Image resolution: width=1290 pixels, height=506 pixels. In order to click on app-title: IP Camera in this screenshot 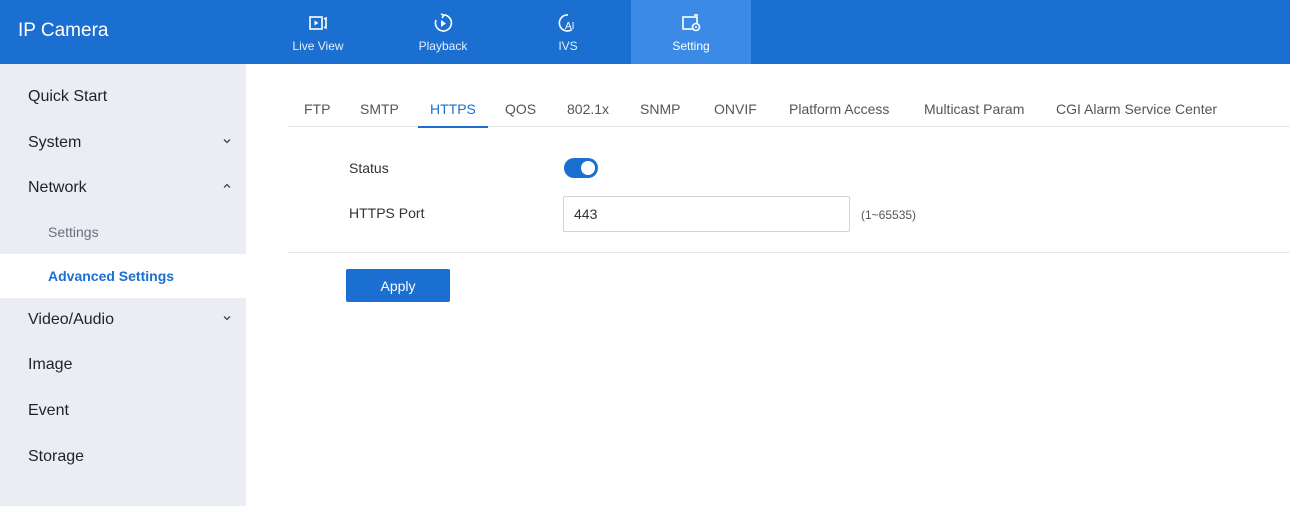, I will do `click(63, 30)`.